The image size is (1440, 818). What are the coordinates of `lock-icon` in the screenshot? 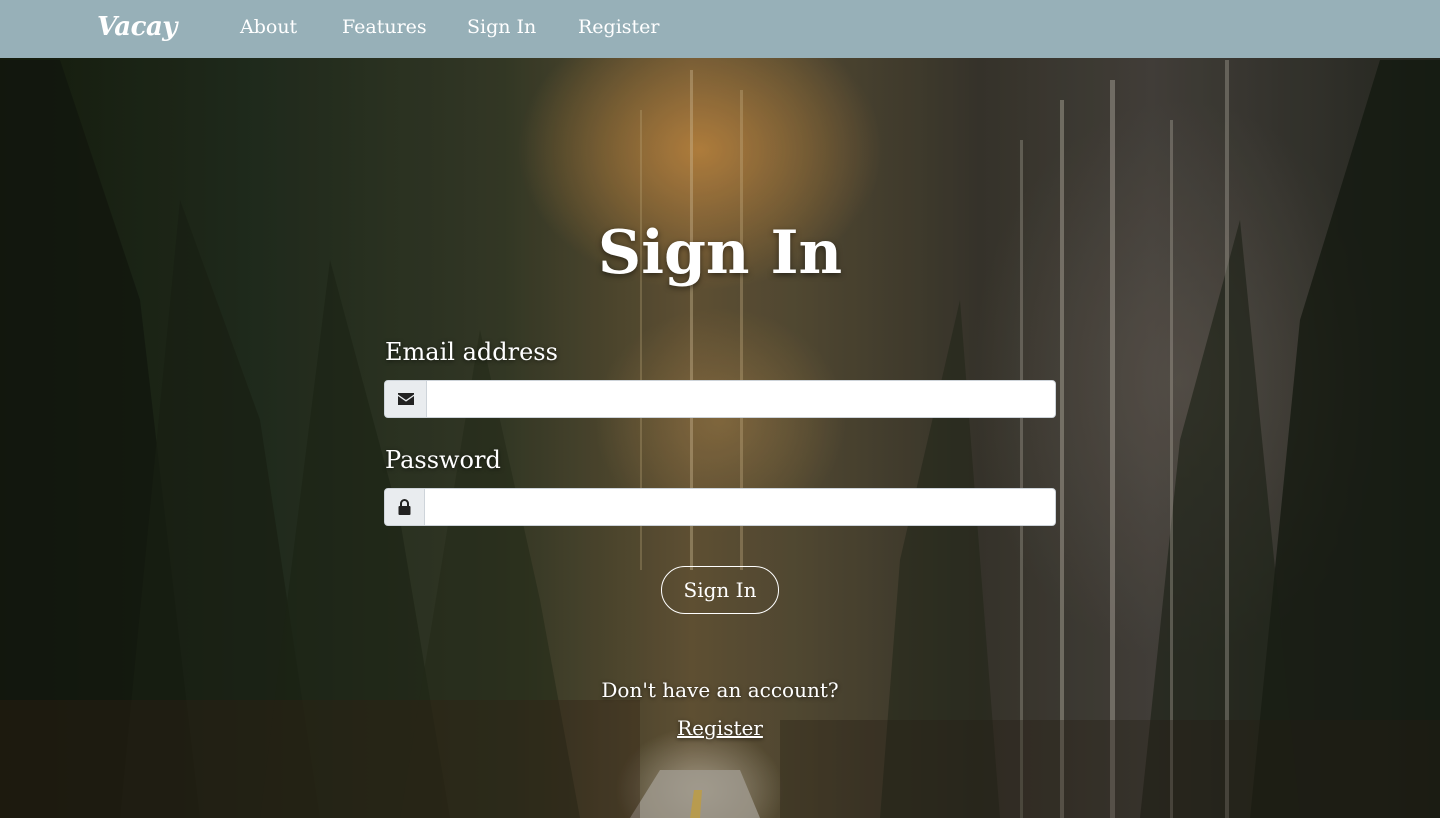 It's located at (405, 507).